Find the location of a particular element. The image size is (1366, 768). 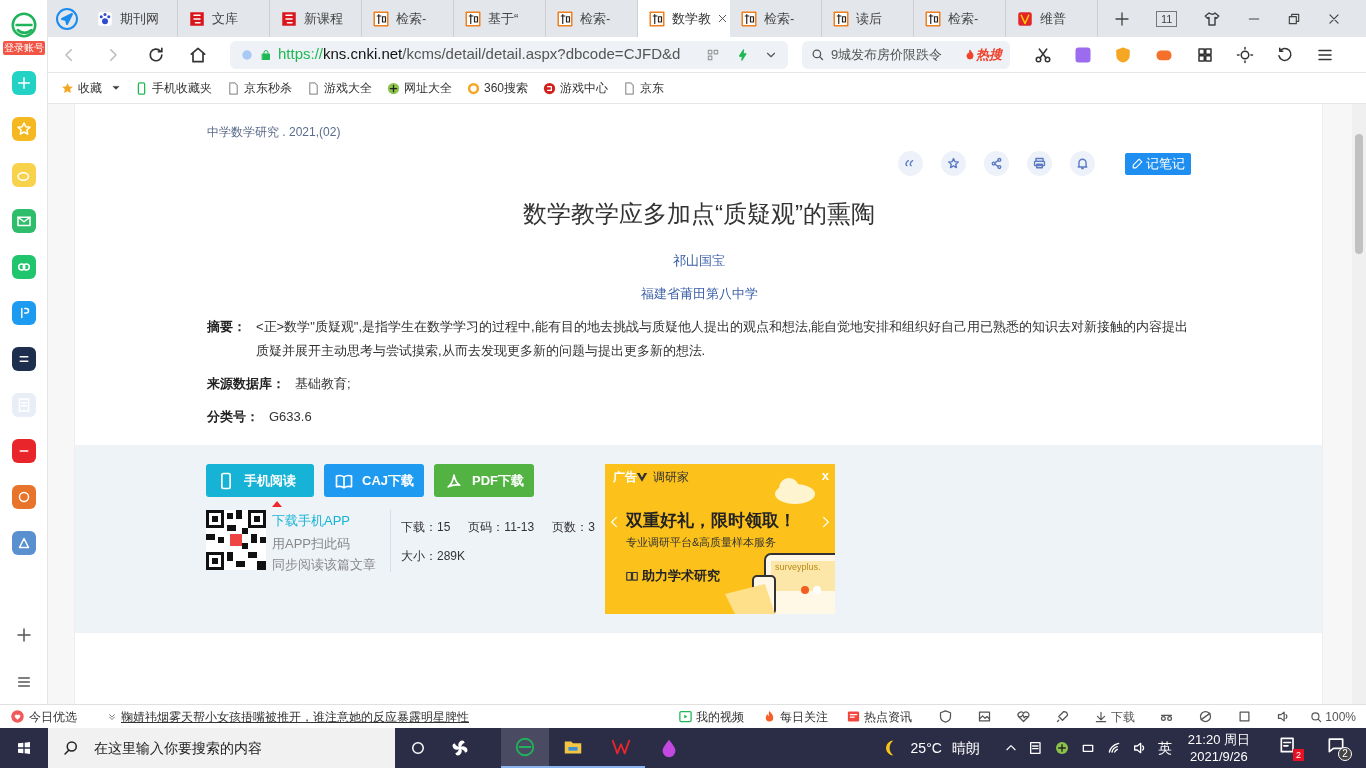

today-picks-link: 今日优选 is located at coordinates (53, 716).